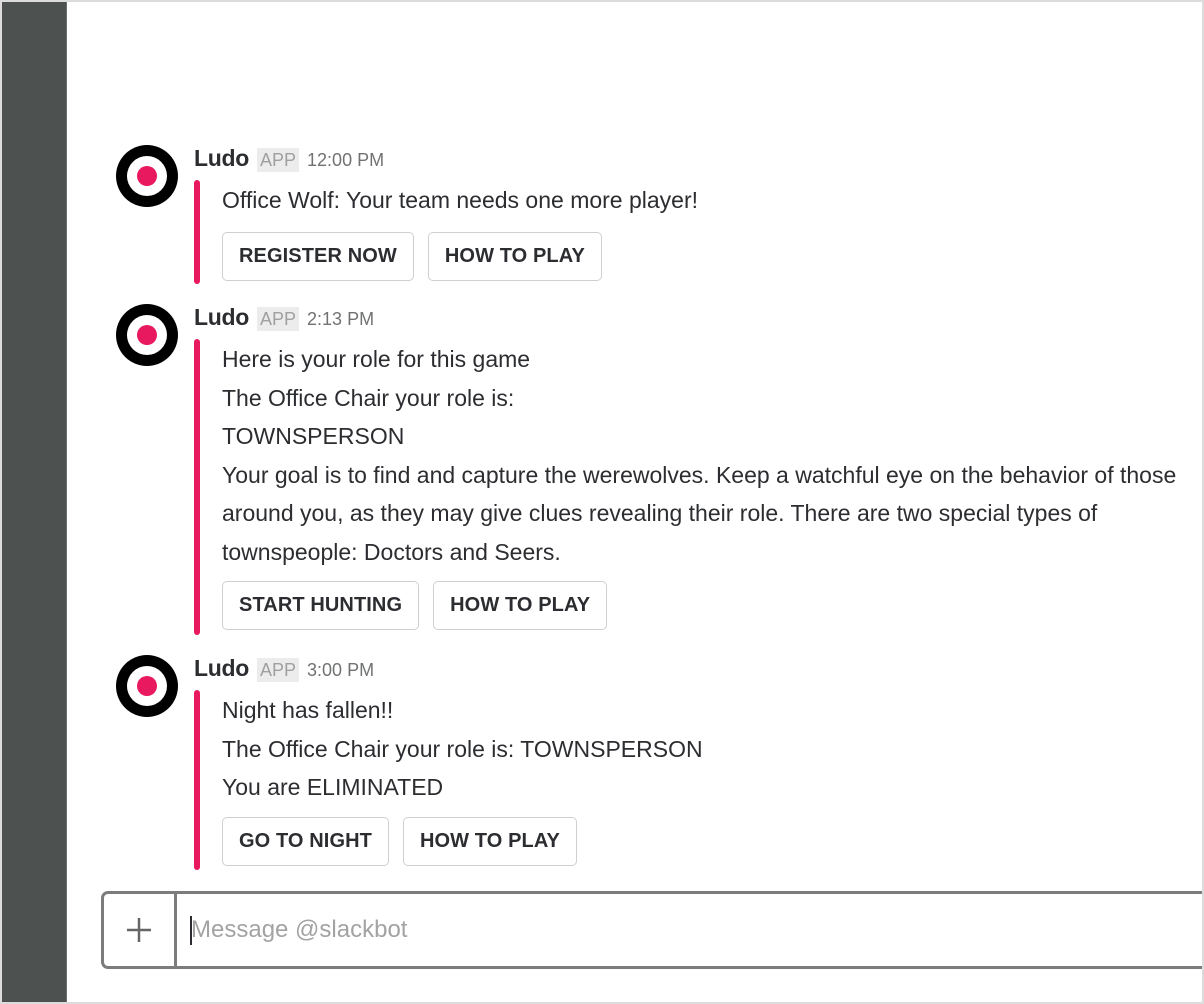 This screenshot has width=1204, height=1004. I want to click on action-buttons: GO TO NIGHT HOW TO PLAY, so click(712, 841).